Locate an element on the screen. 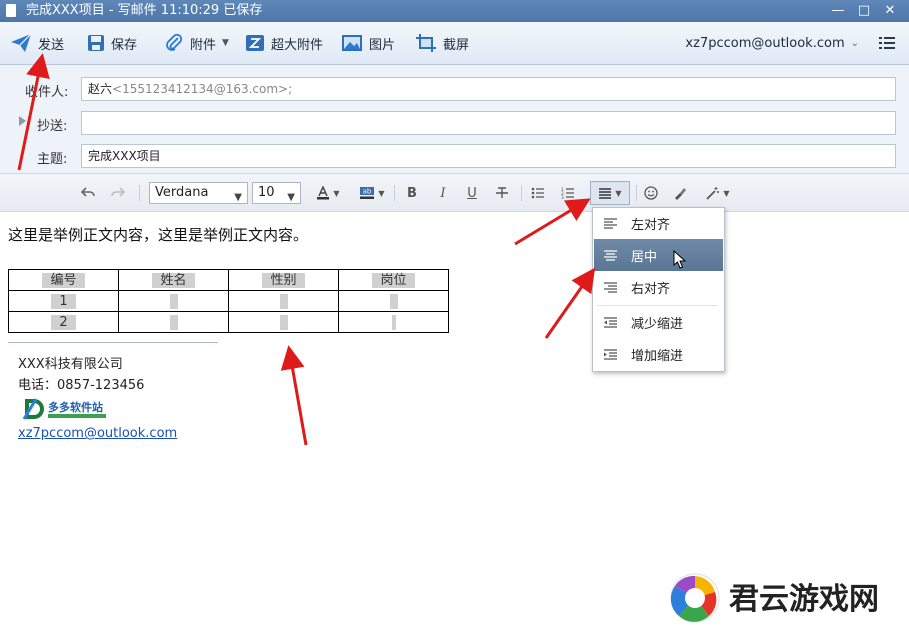  chevron-down-icon: ⌄ is located at coordinates (854, 43).